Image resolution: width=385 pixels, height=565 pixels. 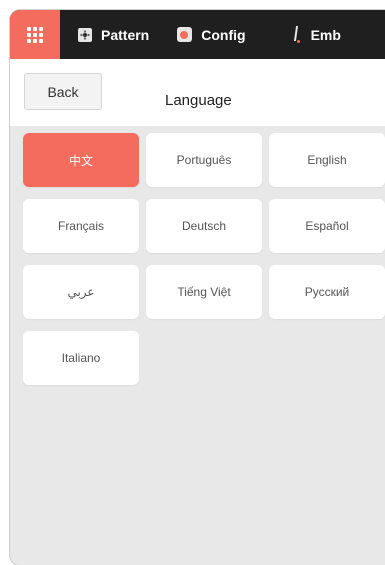 What do you see at coordinates (204, 292) in the screenshot?
I see `language-option: Tiếng Việt` at bounding box center [204, 292].